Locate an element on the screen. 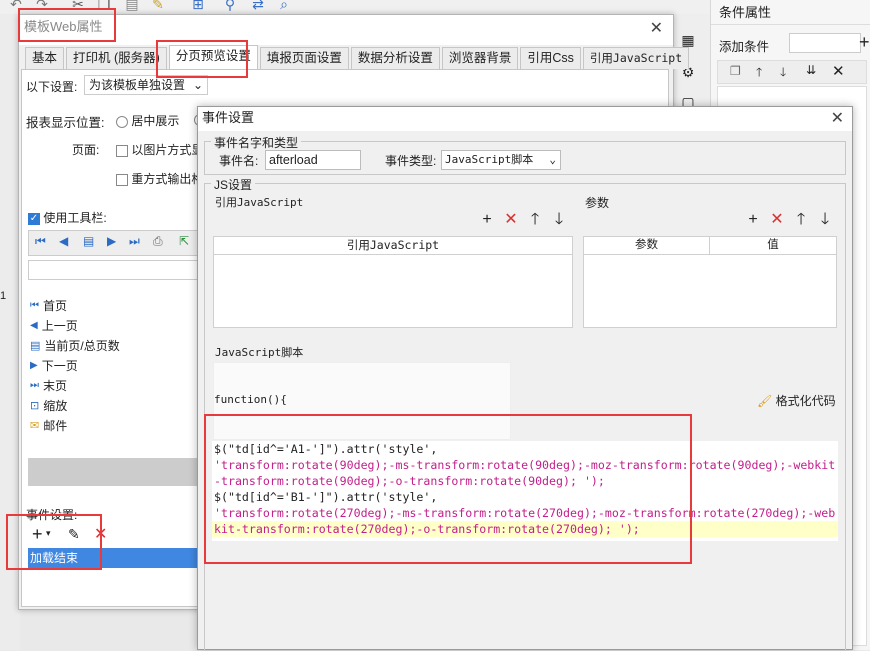  prev-page-icon: ◀ is located at coordinates (63, 241).